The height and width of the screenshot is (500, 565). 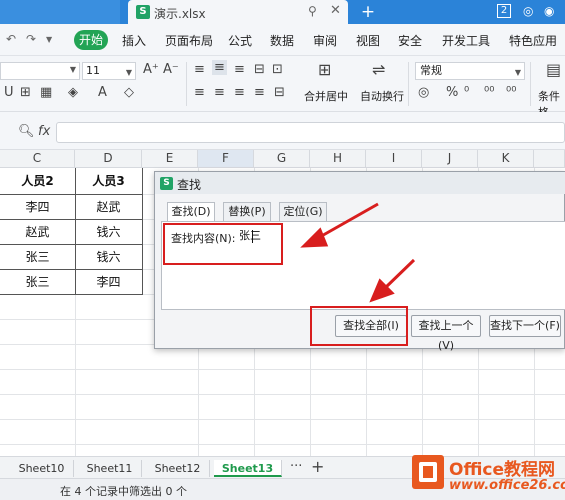 What do you see at coordinates (178, 468) in the screenshot?
I see `sheet-tab-12: Sheet12` at bounding box center [178, 468].